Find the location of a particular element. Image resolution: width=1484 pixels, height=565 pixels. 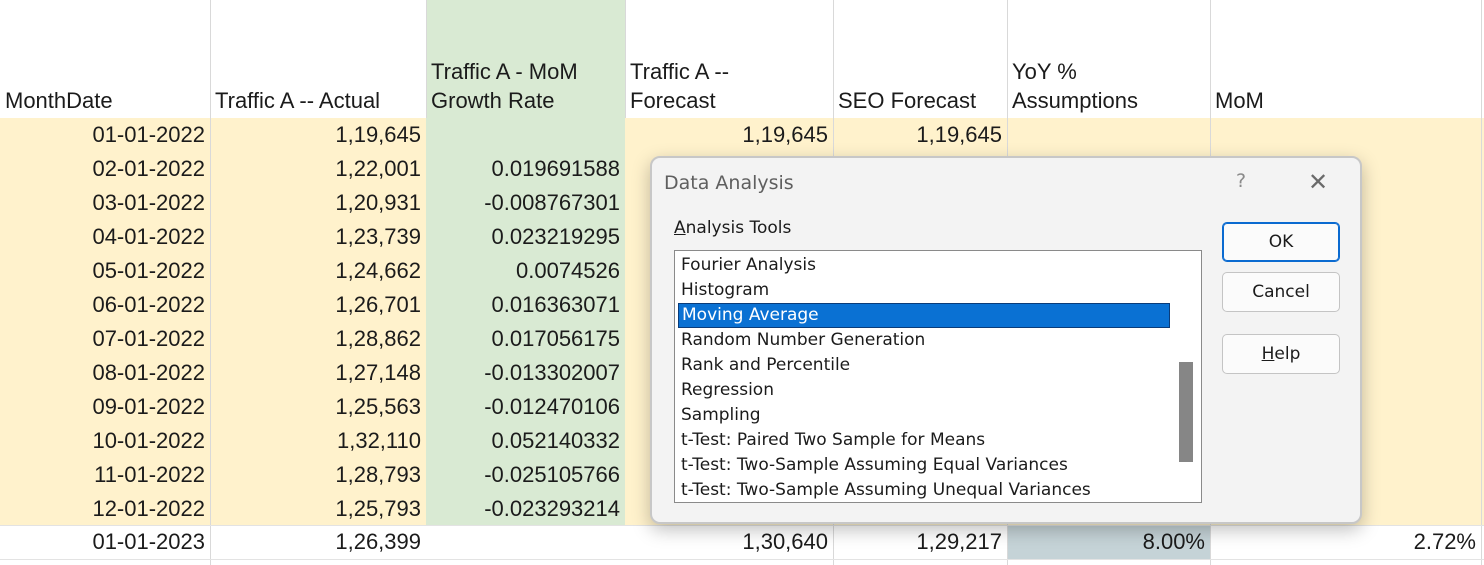

cell-traffic-actual: 1,26,399 is located at coordinates (318, 542).